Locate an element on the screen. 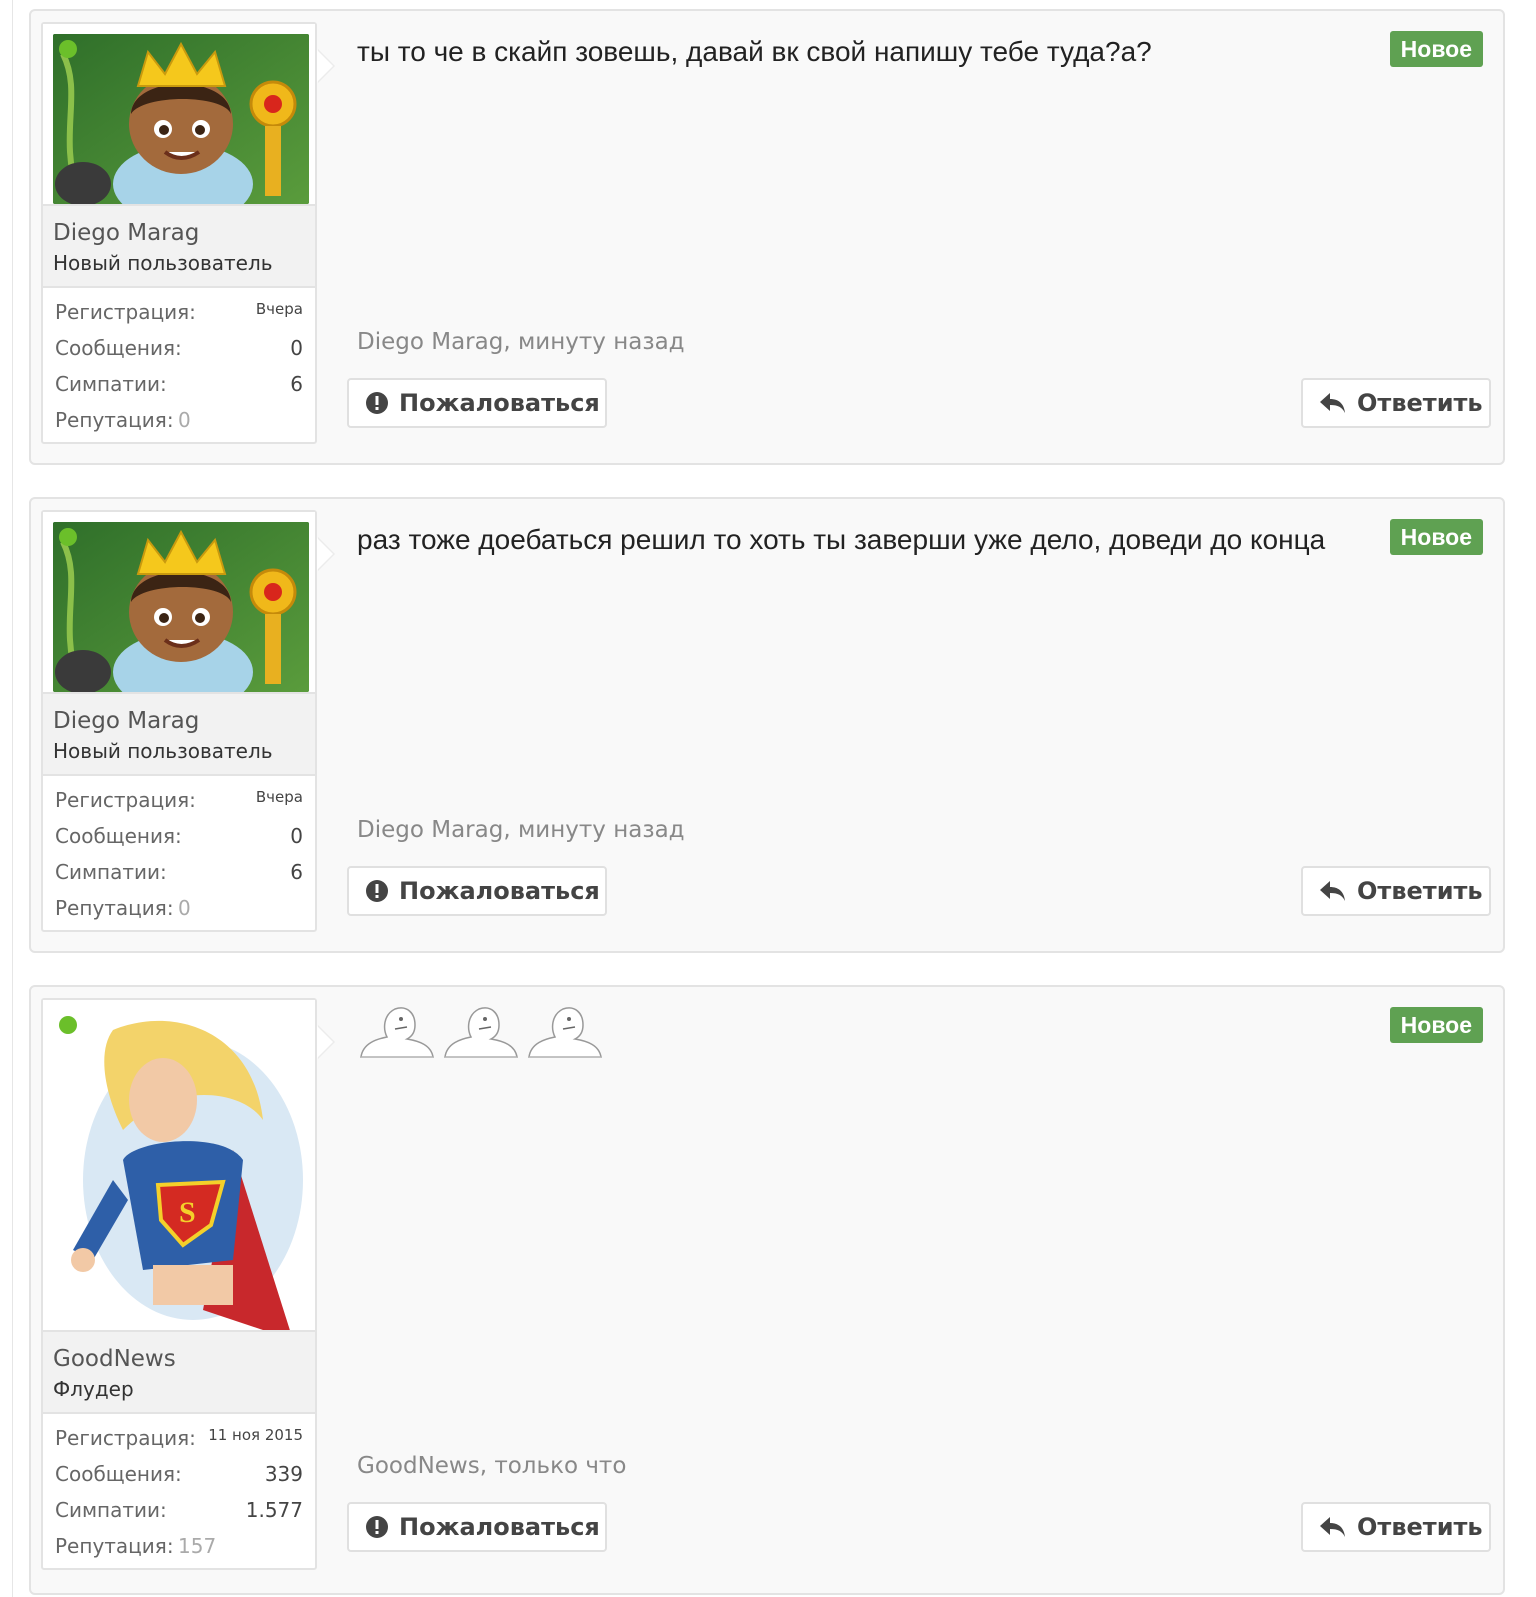  messages-value: 339 is located at coordinates (283, 1474).